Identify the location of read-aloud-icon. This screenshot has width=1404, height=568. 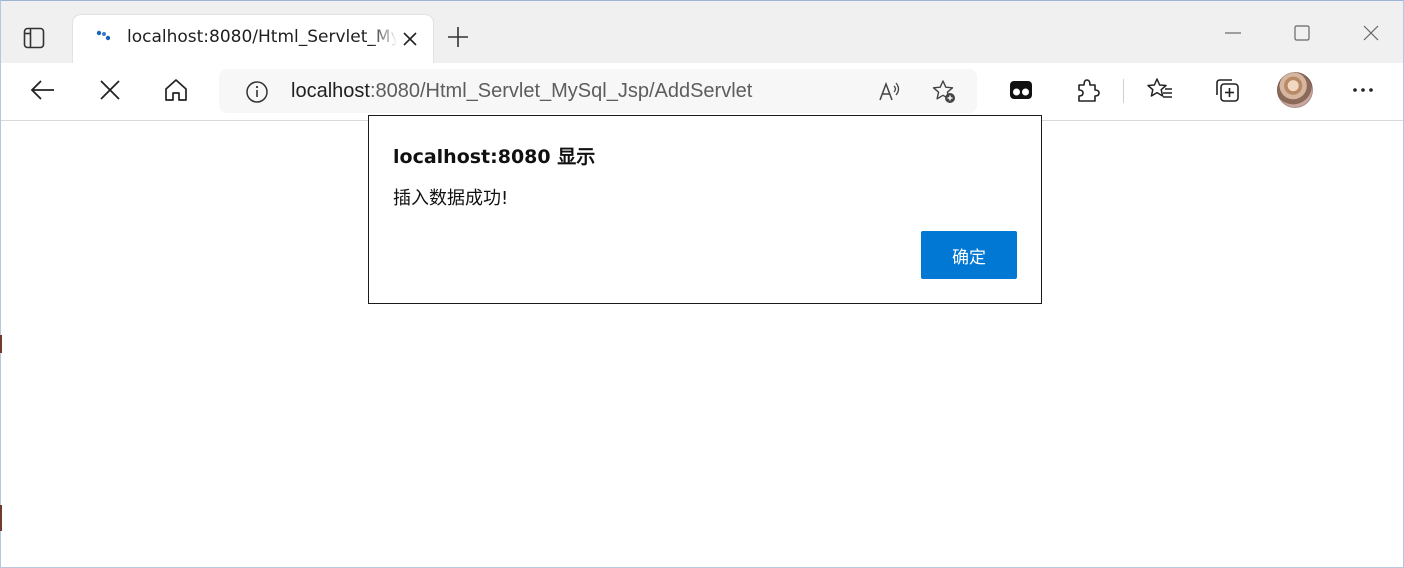
(890, 92).